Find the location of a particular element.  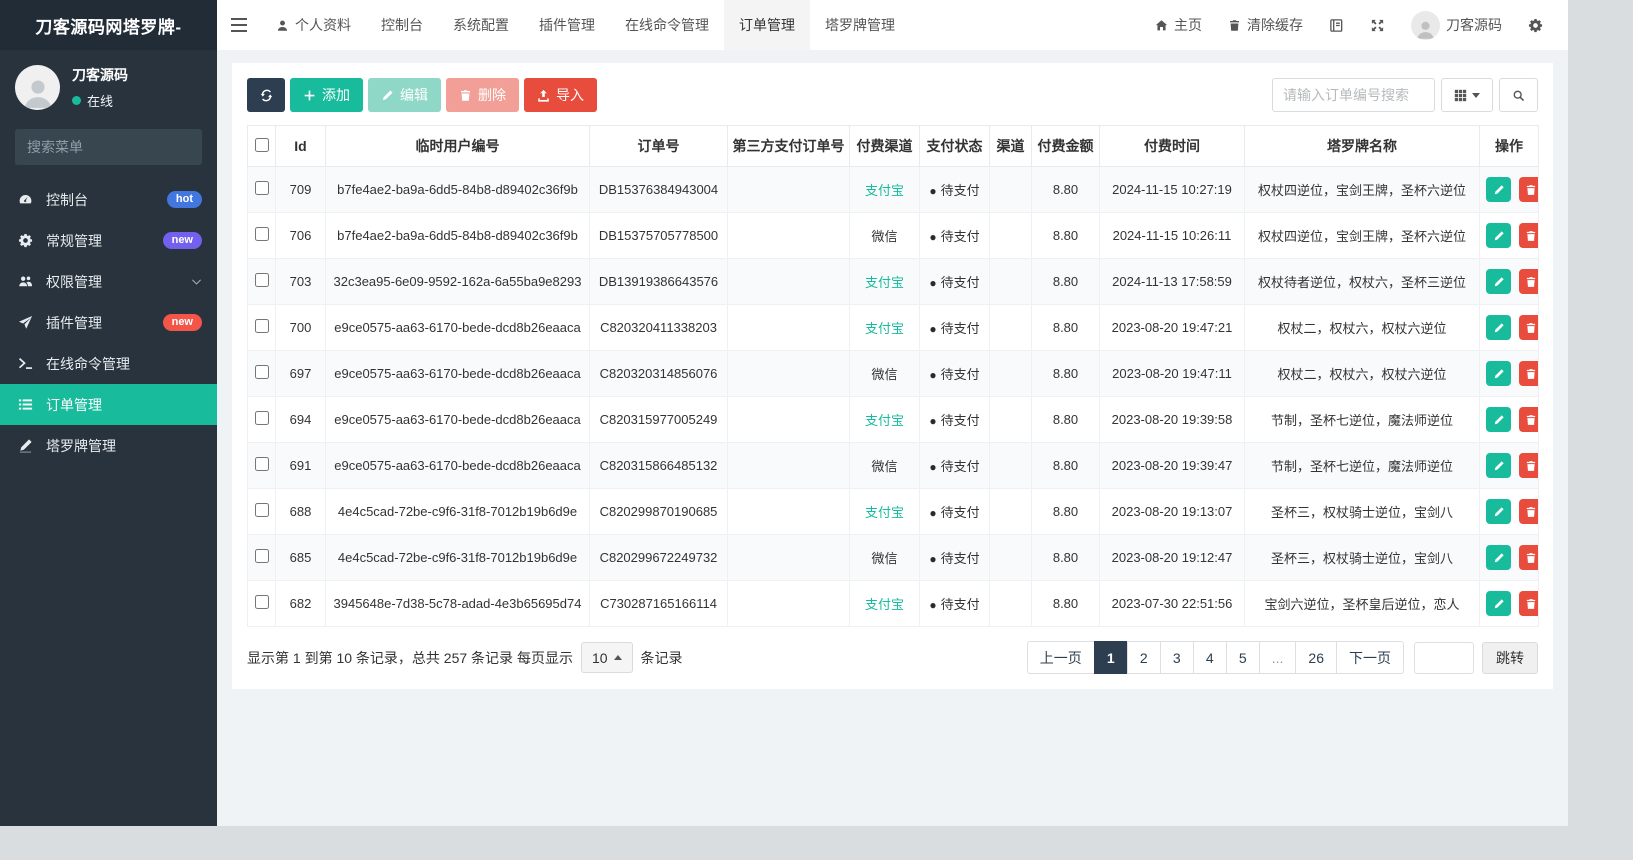

topbar-item-dashboard: 控制台 is located at coordinates (402, 25).